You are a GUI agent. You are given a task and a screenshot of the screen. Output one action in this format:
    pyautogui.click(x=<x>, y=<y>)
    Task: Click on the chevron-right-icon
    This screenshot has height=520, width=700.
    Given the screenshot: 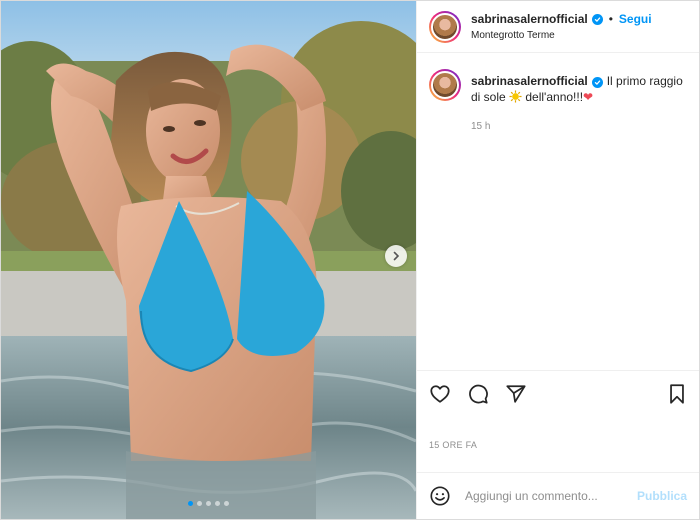 What is the action you would take?
    pyautogui.click(x=396, y=256)
    